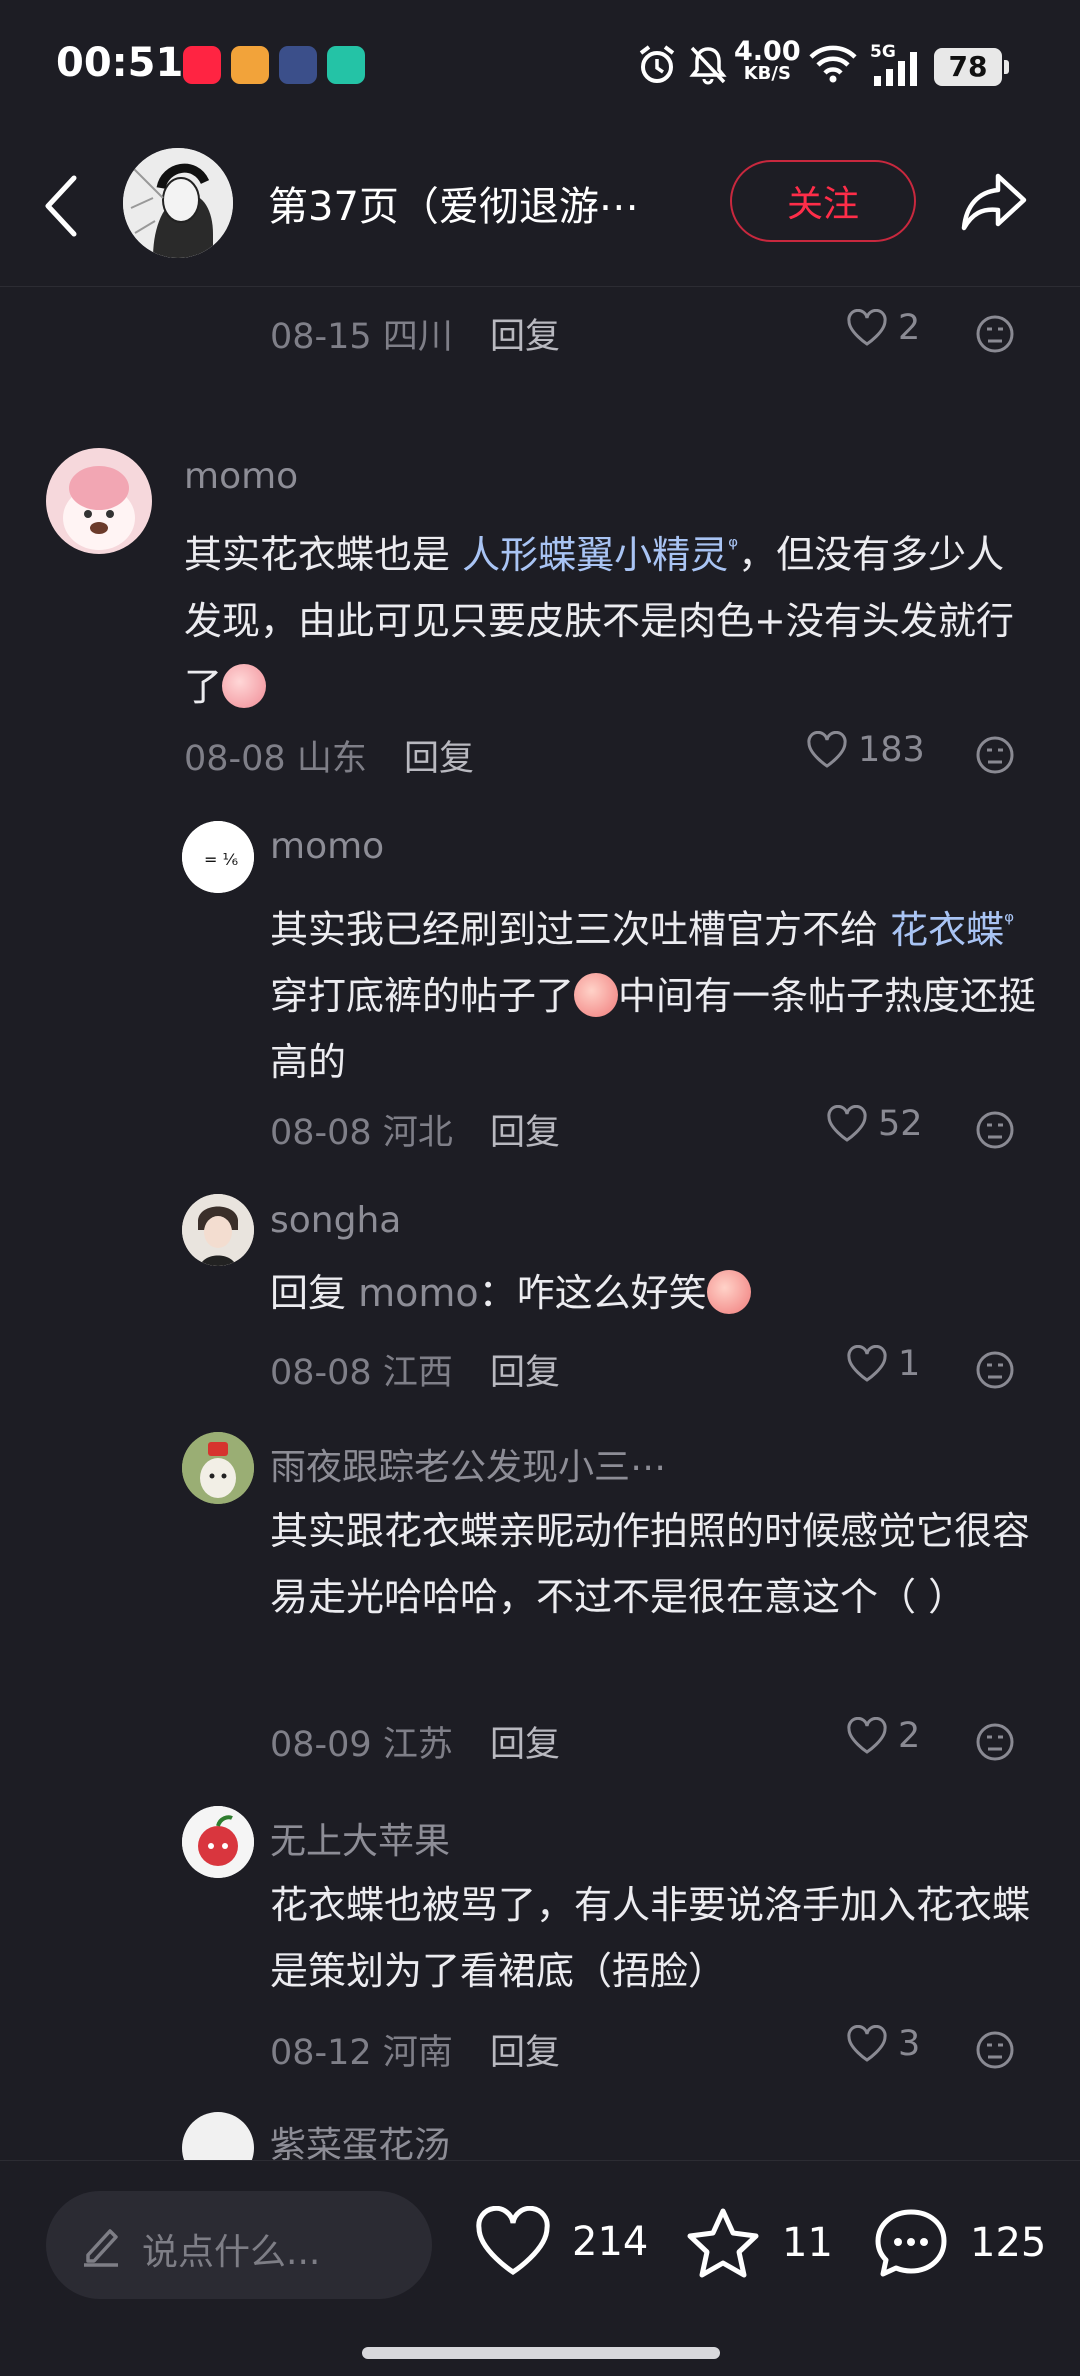  Describe the element at coordinates (335, 1220) in the screenshot. I see `comment-username: songha` at that location.